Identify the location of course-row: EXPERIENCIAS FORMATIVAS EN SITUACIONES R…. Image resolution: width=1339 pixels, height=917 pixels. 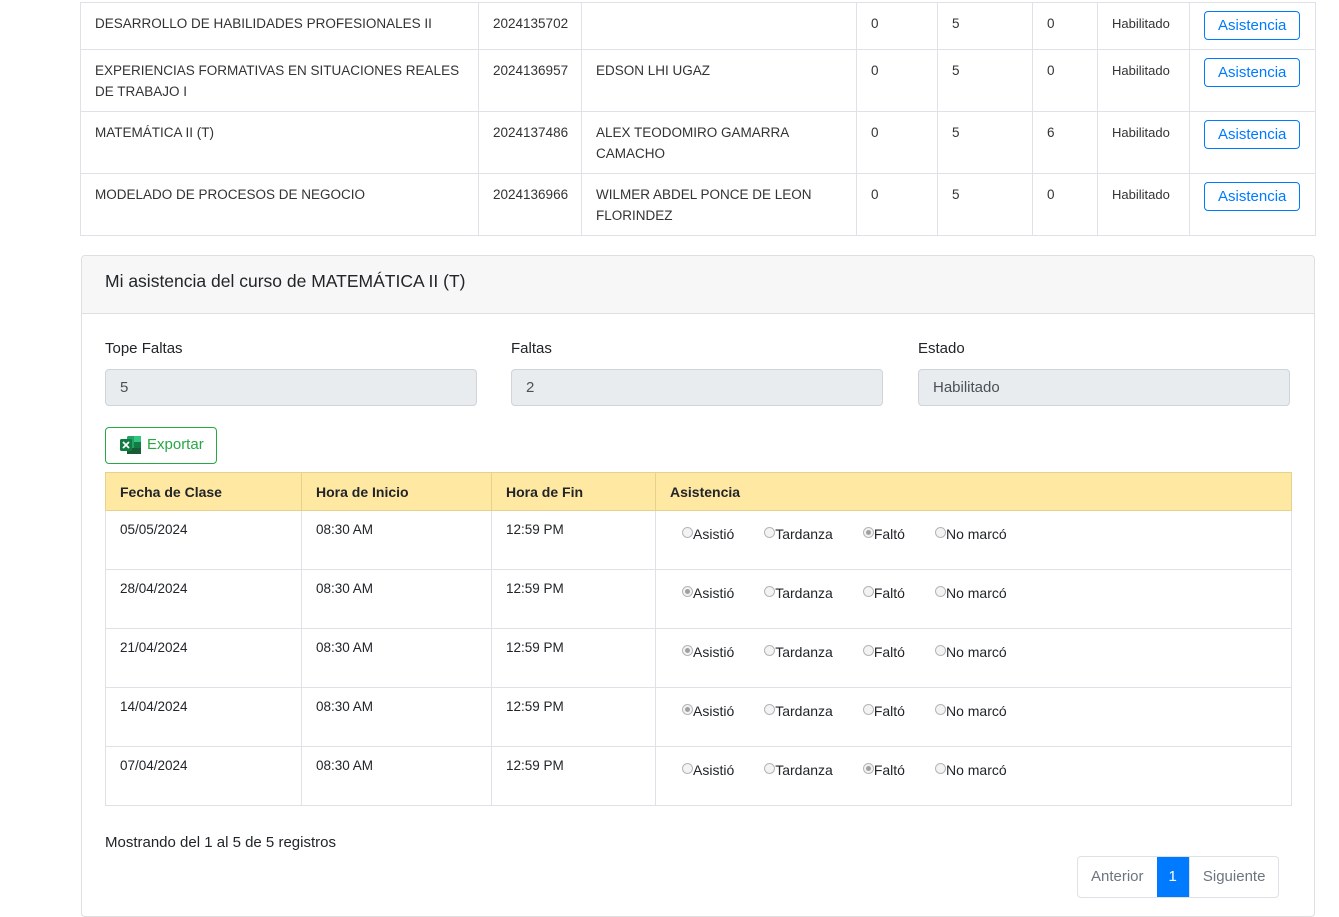
(698, 80).